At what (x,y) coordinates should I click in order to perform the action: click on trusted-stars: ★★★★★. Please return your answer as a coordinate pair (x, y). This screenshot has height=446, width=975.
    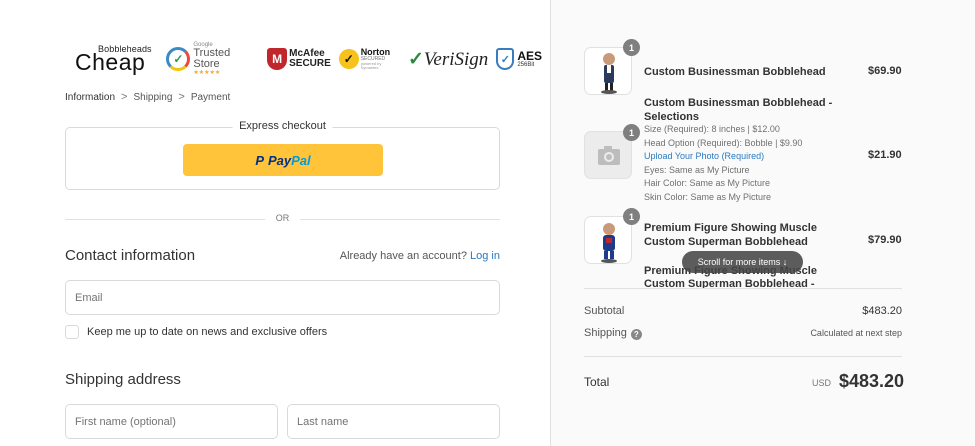
    Looking at the image, I should click on (207, 73).